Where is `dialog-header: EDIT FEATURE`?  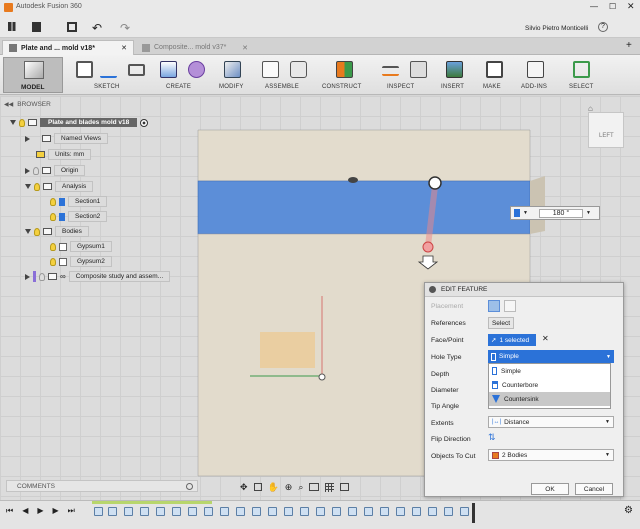
dialog-header: EDIT FEATURE is located at coordinates (524, 290).